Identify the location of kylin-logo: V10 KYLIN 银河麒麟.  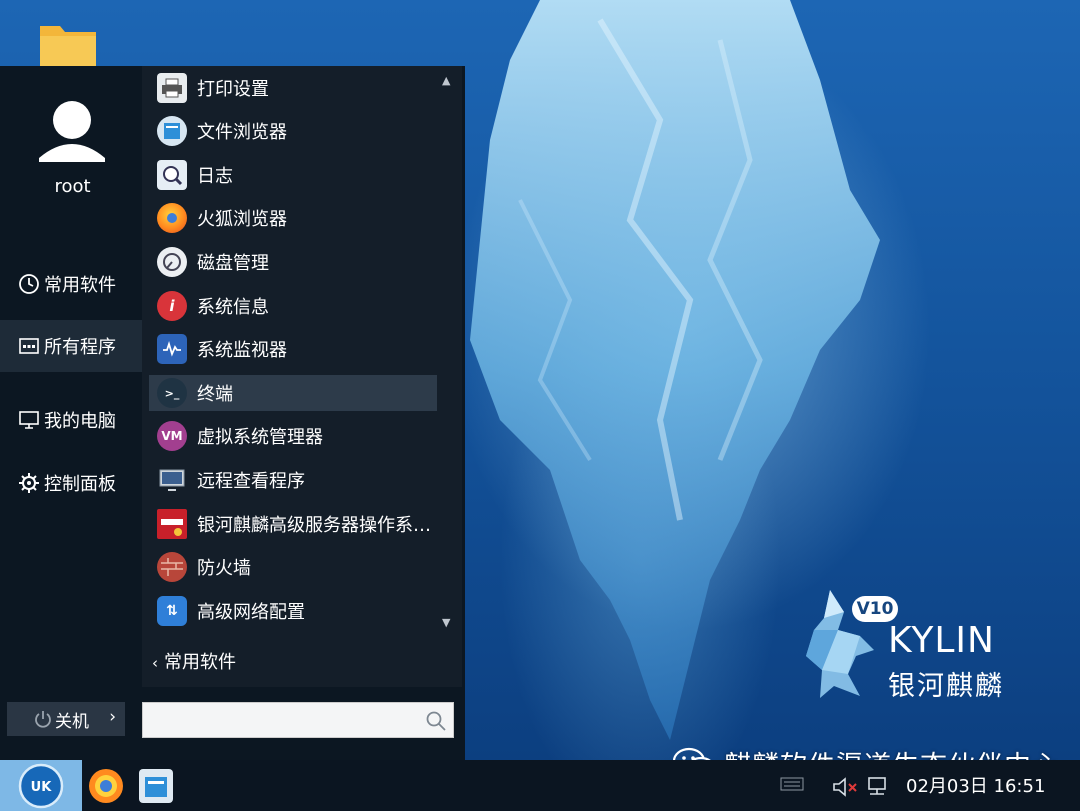
(905, 646).